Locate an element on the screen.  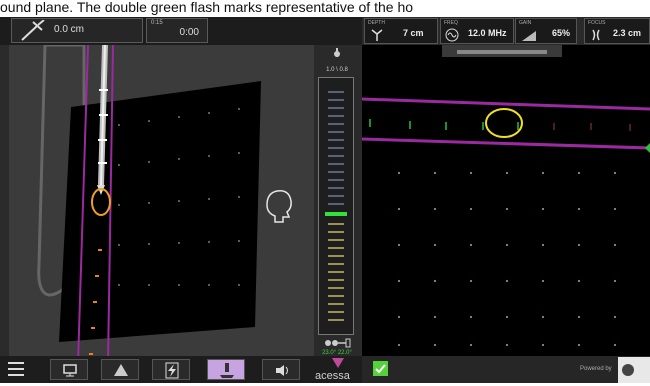
timer-value: 0:00 is located at coordinates (189, 32).